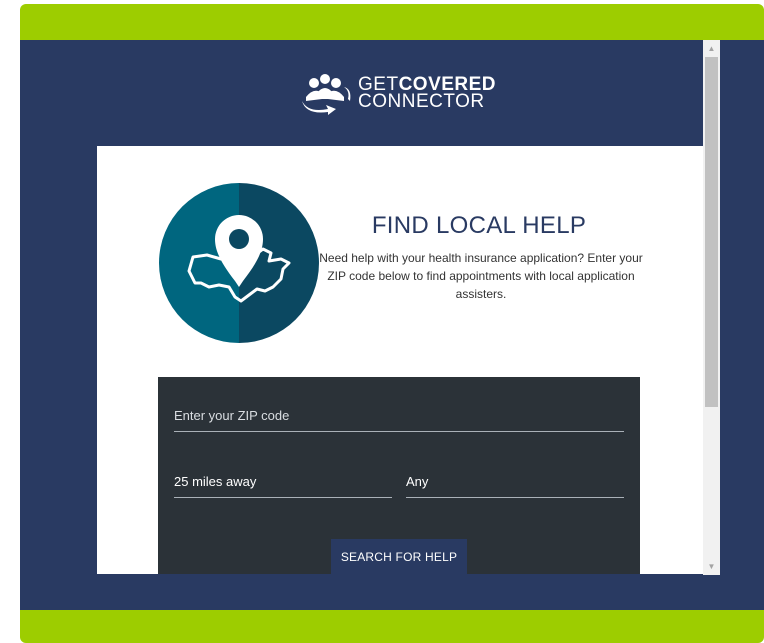 Image resolution: width=764 pixels, height=643 pixels. I want to click on scrollbar-thumb, so click(711, 232).